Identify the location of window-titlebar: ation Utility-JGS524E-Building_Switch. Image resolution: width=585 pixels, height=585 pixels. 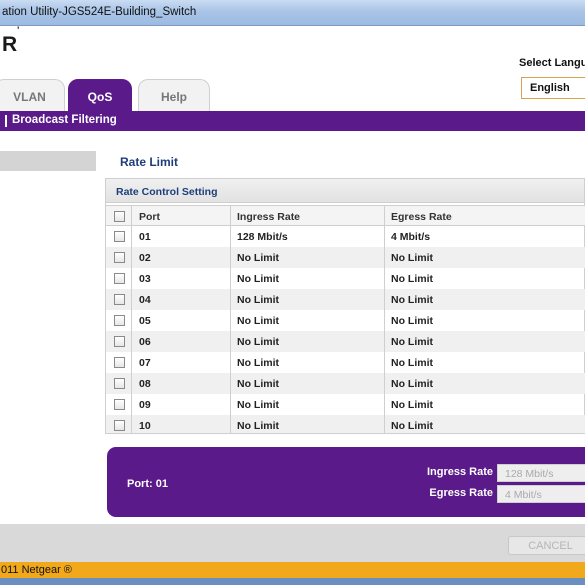
(292, 13).